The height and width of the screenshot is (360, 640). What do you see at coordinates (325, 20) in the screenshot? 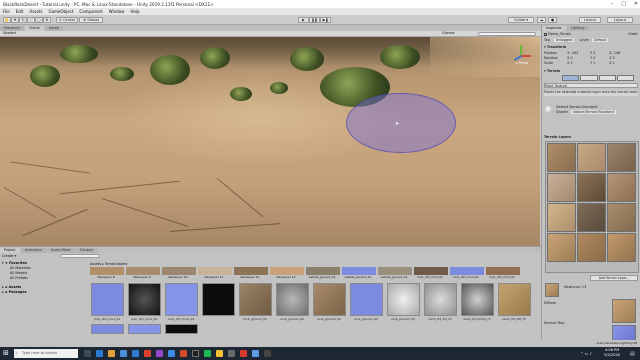
I see `step-button: ▶❚` at bounding box center [325, 20].